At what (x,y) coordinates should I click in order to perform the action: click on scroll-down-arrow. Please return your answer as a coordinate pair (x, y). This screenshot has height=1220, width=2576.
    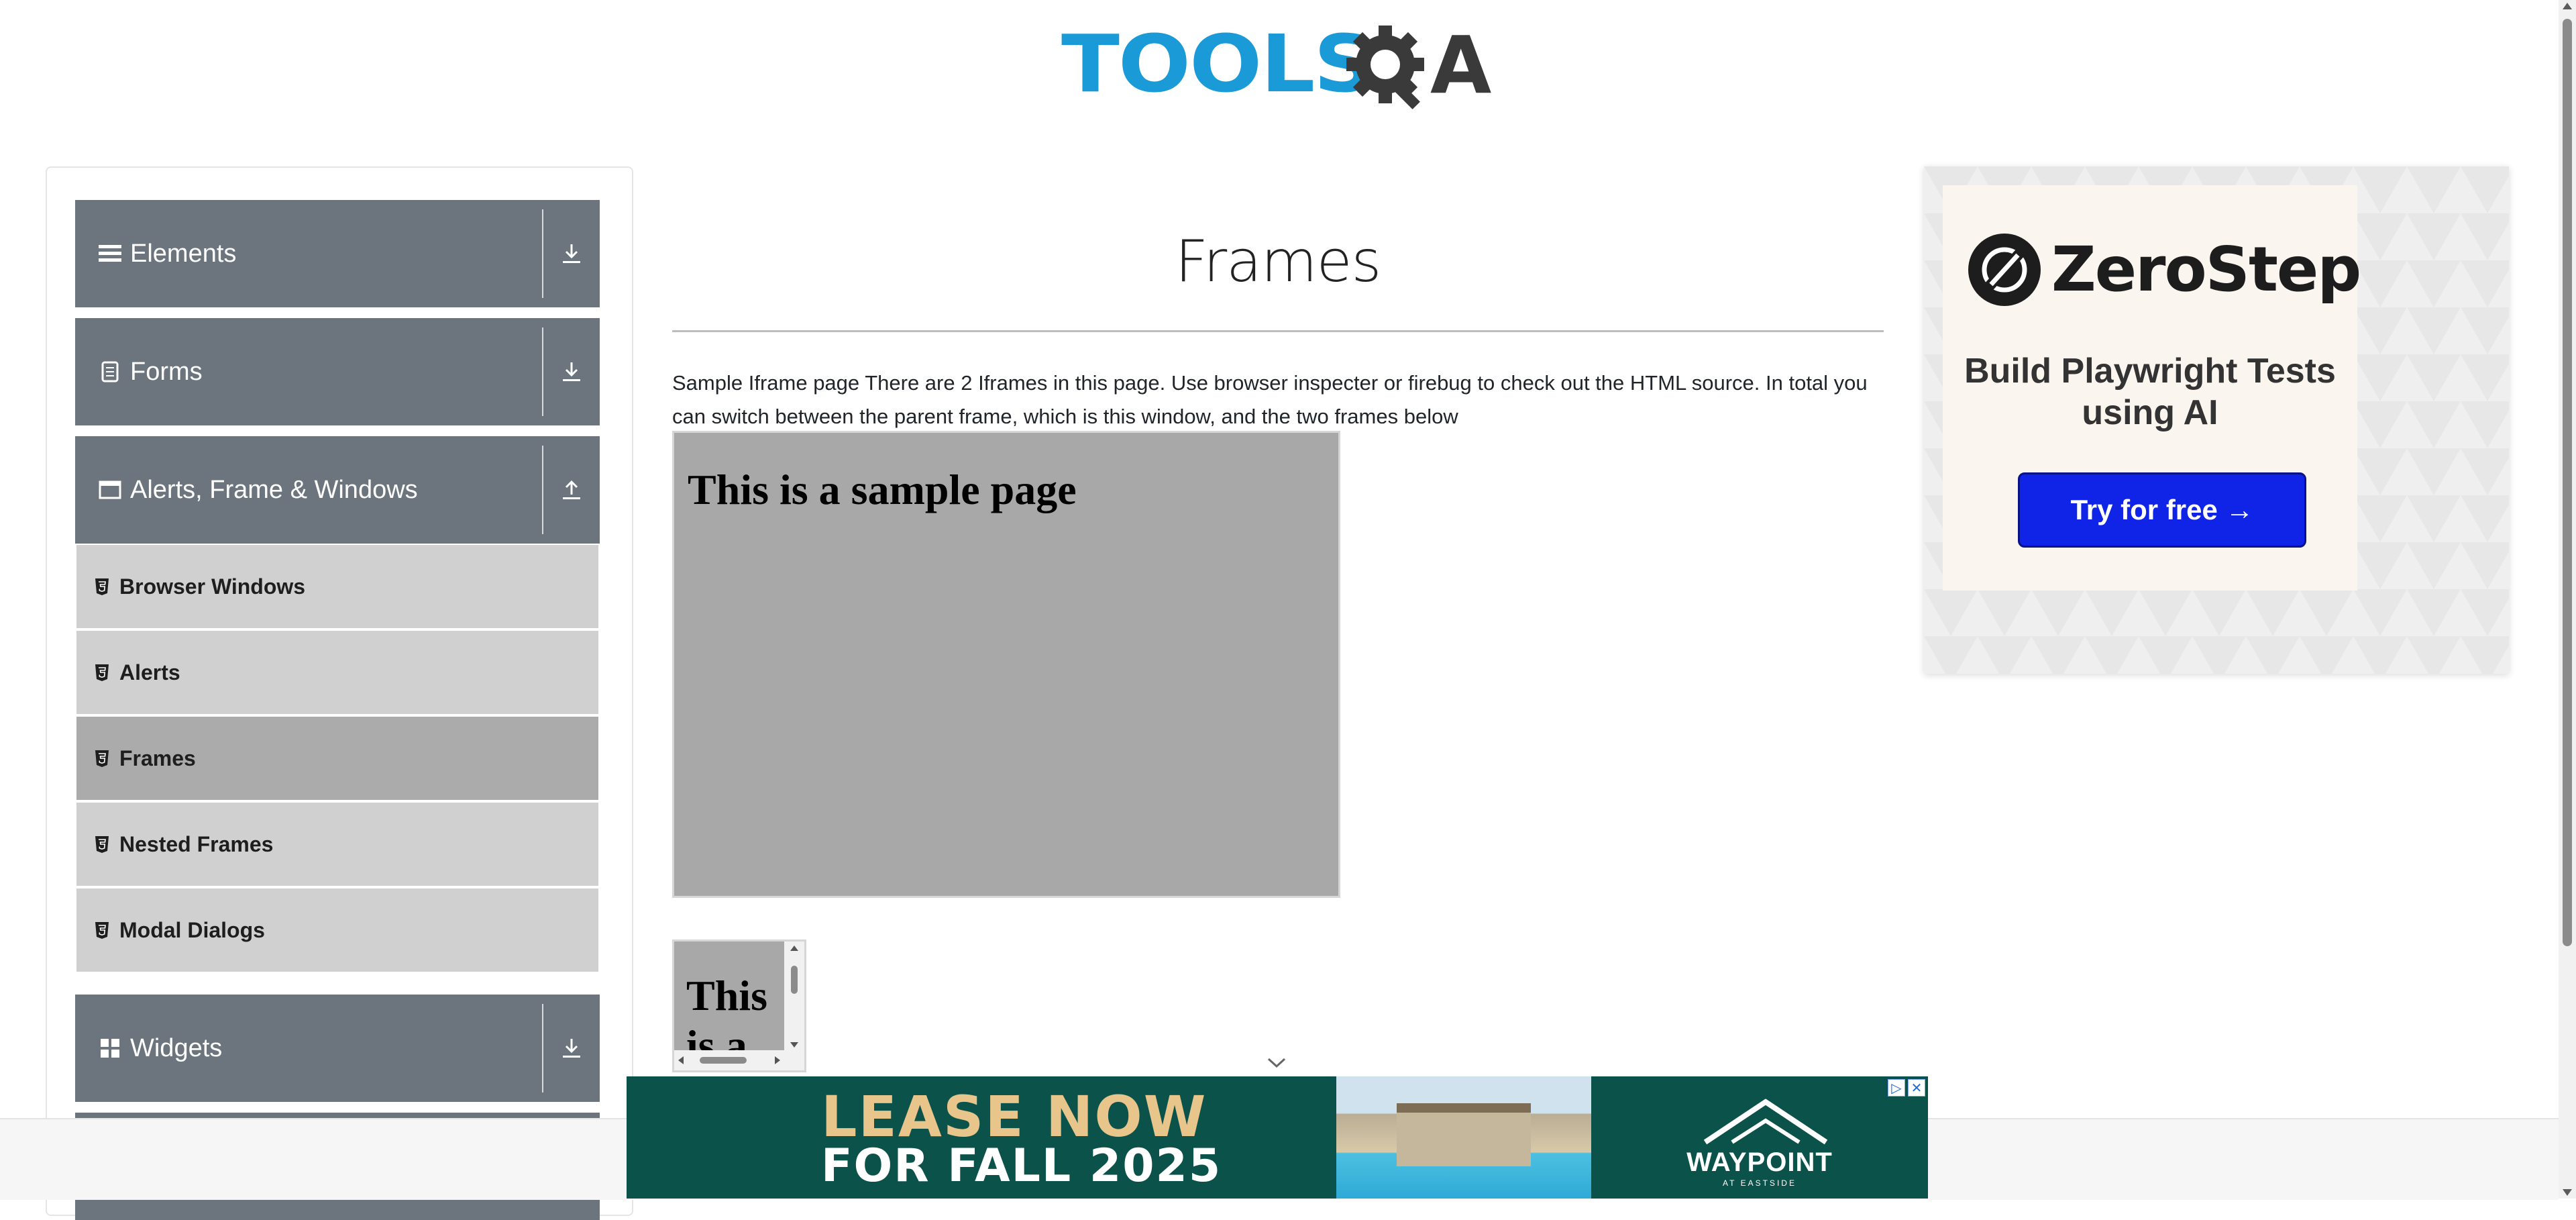
    Looking at the image, I should click on (2567, 1192).